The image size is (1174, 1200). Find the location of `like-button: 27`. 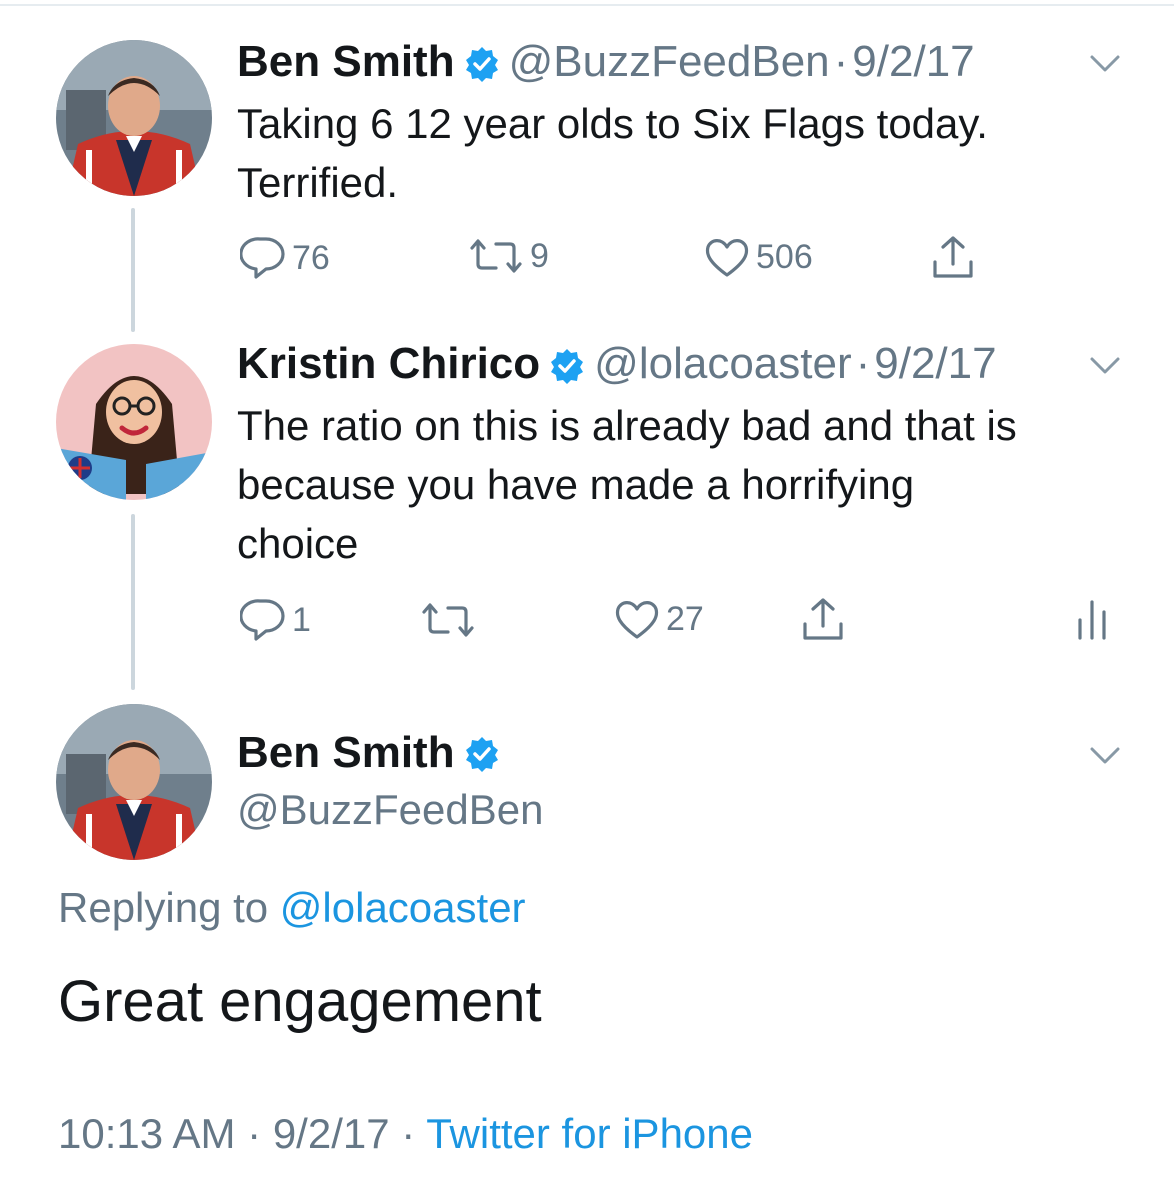

like-button: 27 is located at coordinates (659, 619).